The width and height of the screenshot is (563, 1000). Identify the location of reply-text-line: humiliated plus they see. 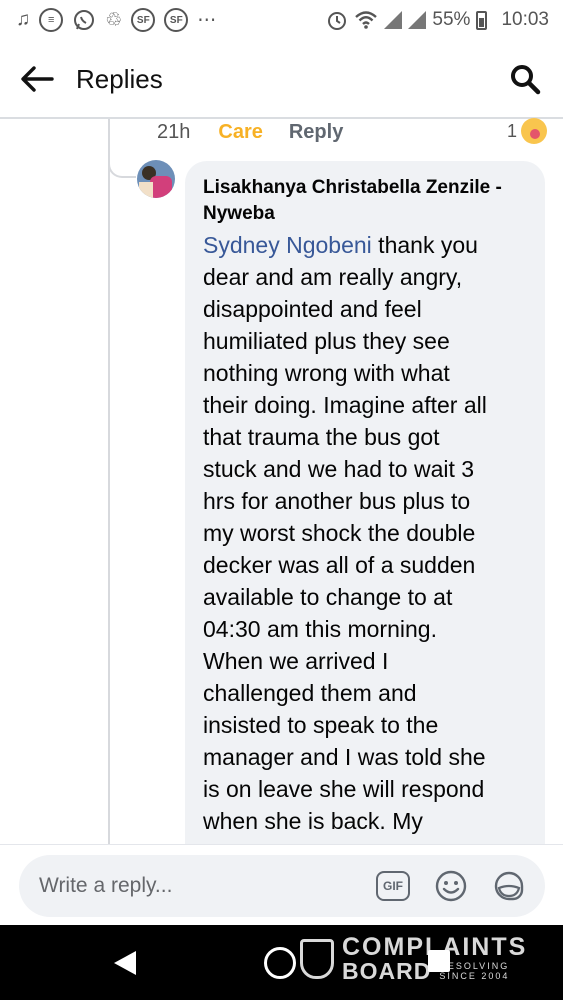
(326, 341).